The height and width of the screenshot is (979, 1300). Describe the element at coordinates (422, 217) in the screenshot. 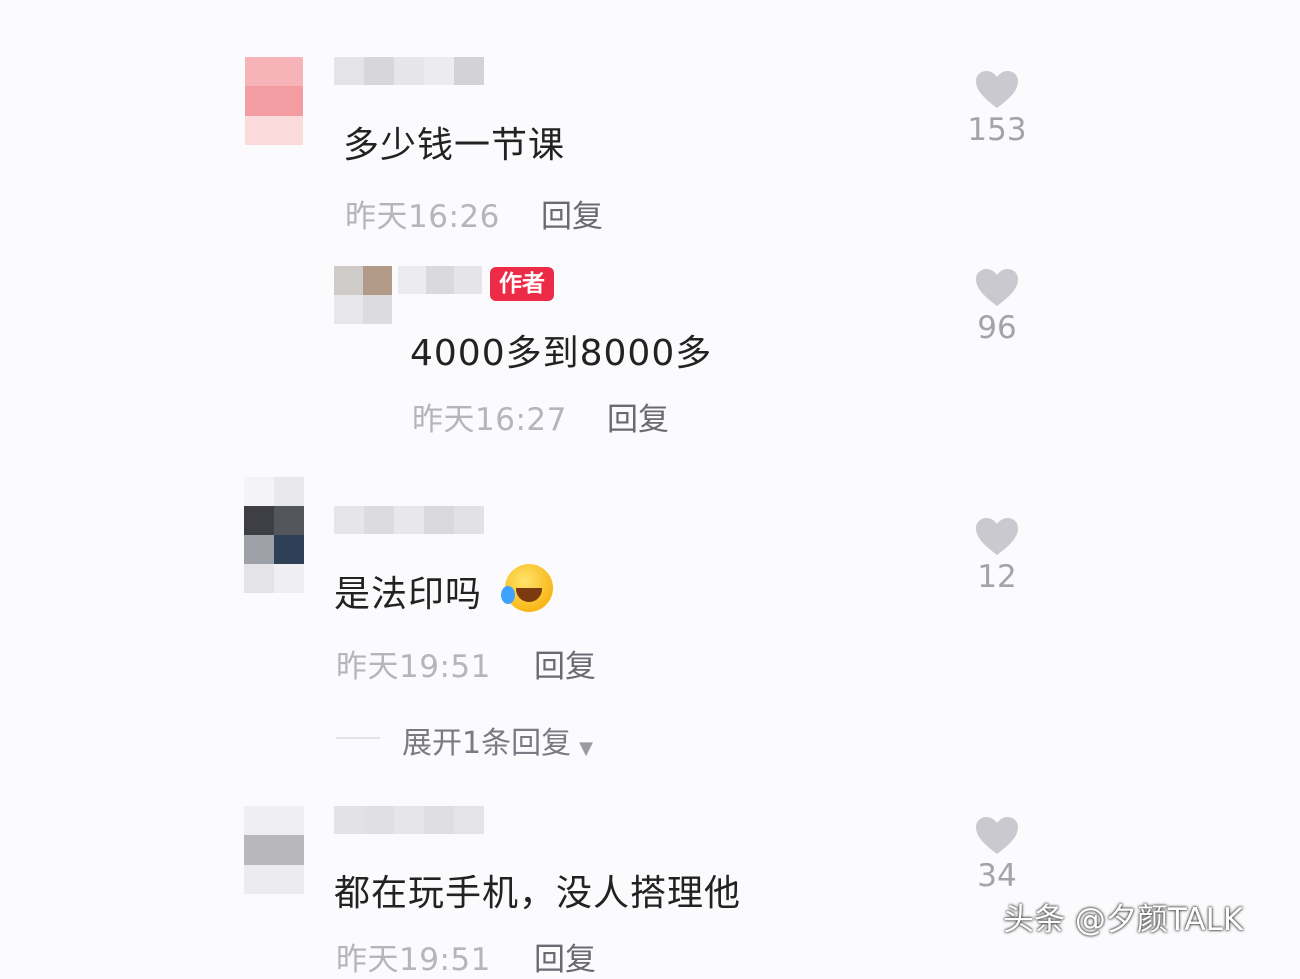

I see `comment-time: 昨天16:26` at that location.